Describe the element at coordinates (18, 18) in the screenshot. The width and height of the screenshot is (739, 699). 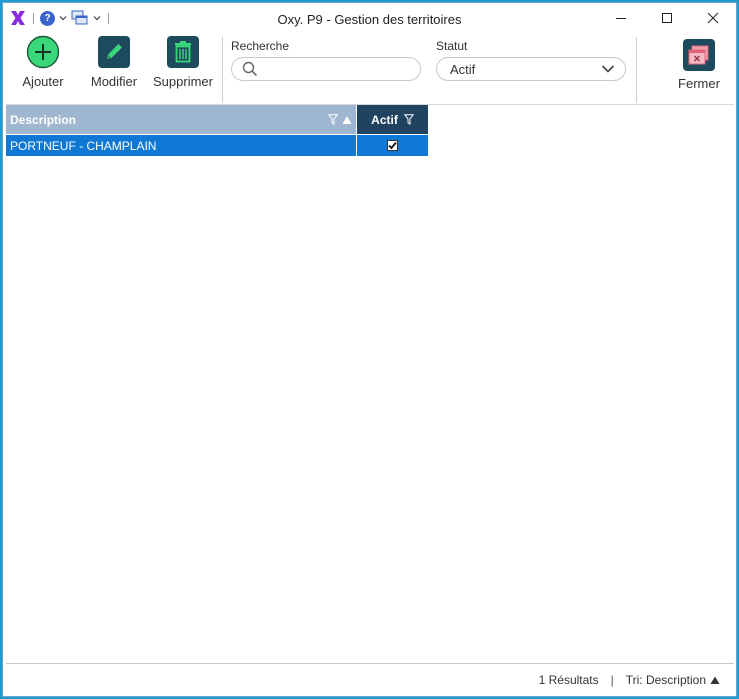
I see `app-logo-icon` at that location.